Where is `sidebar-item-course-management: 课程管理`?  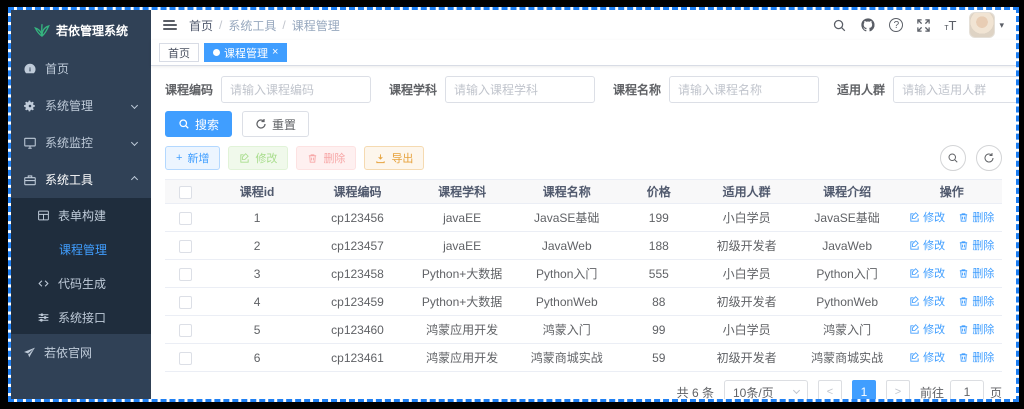 sidebar-item-course-management: 课程管理 is located at coordinates (81, 249).